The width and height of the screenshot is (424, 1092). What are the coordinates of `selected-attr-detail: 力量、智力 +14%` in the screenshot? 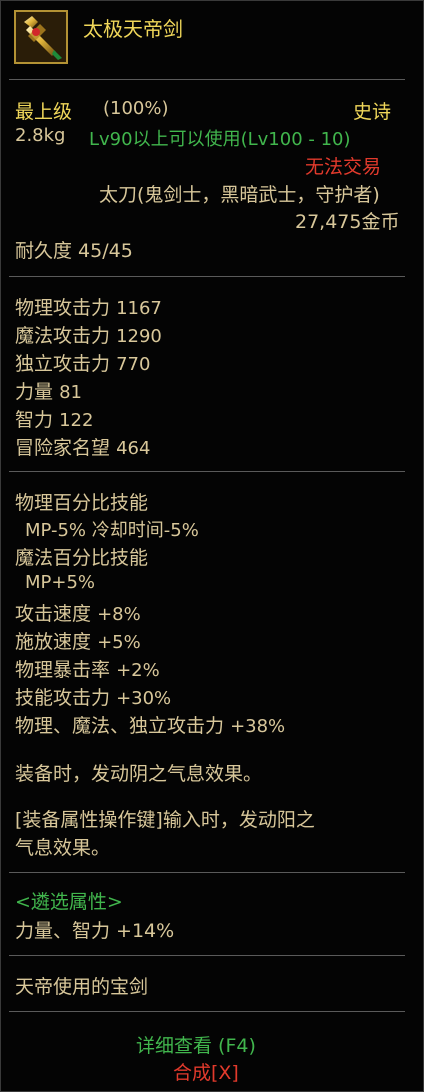 It's located at (95, 931).